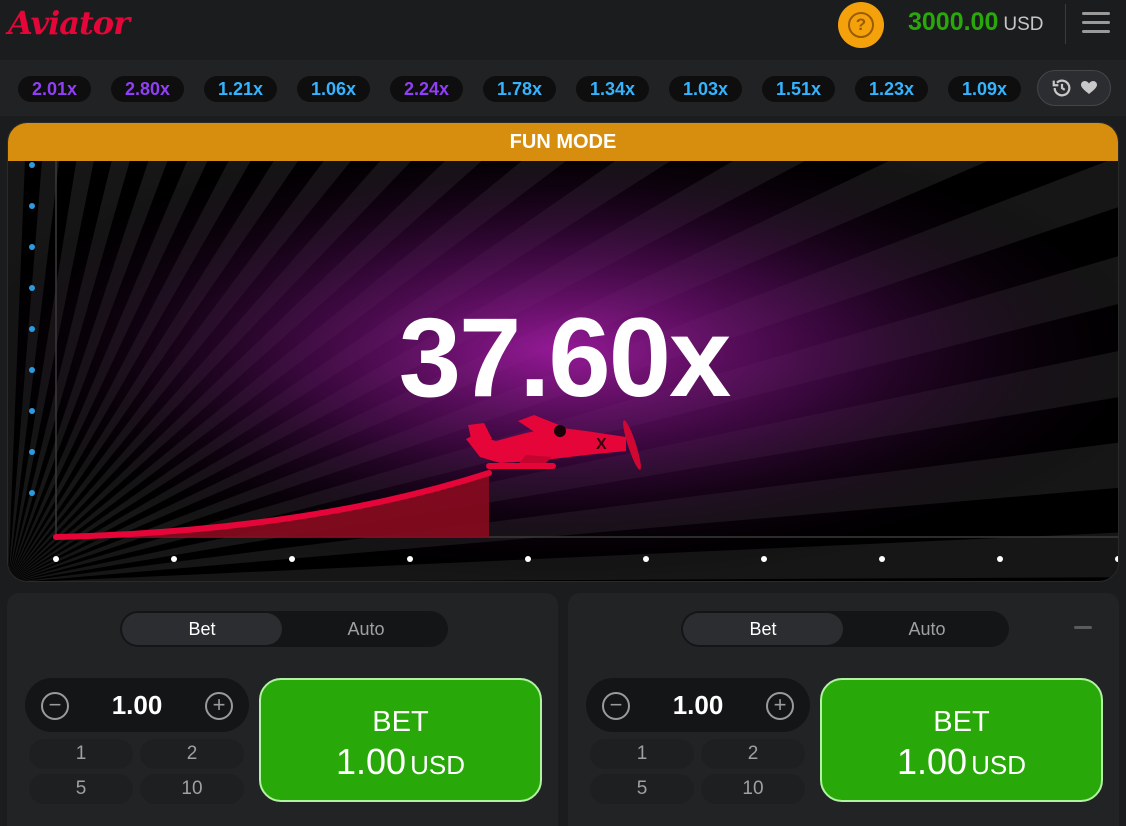 This screenshot has width=1126, height=826. I want to click on top-bar: Aviator ? 3000.00 USD, so click(563, 26).